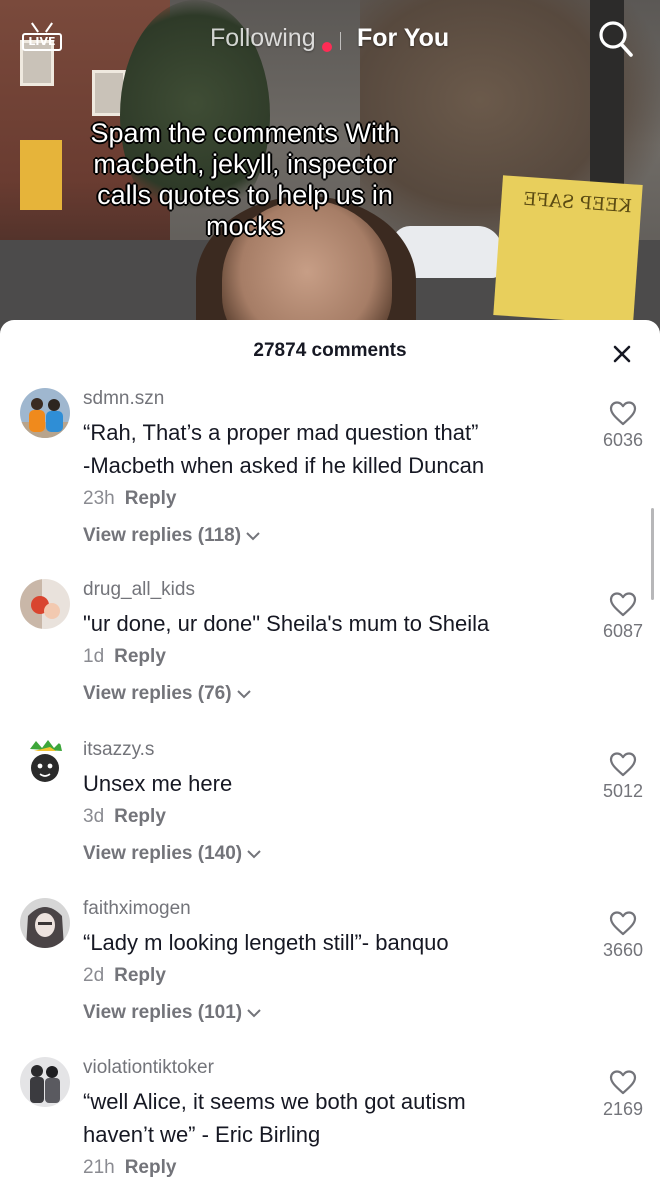 The width and height of the screenshot is (660, 1200). What do you see at coordinates (623, 631) in the screenshot?
I see `like-count: 6087` at bounding box center [623, 631].